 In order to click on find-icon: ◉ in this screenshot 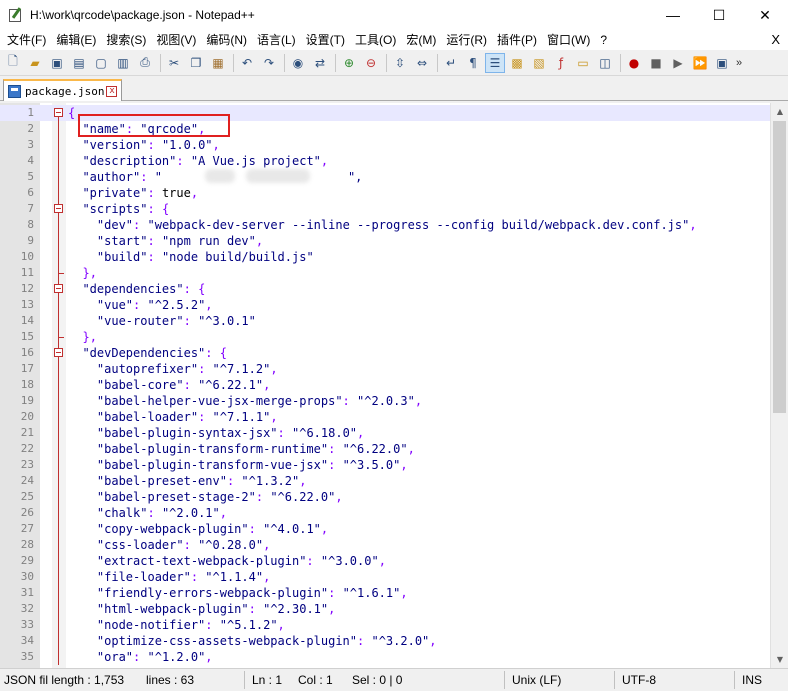, I will do `click(298, 63)`.